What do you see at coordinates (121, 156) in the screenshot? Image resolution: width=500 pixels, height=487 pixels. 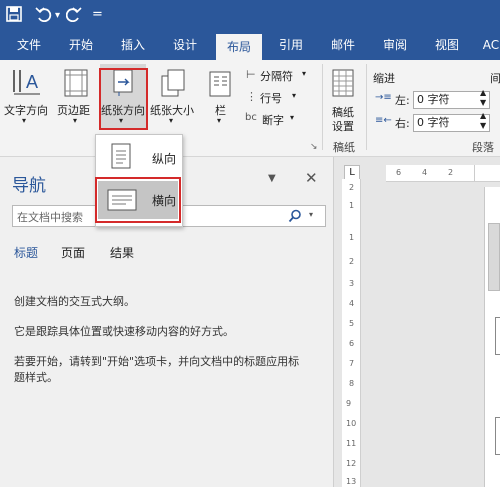 I see `portrait-page-icon` at bounding box center [121, 156].